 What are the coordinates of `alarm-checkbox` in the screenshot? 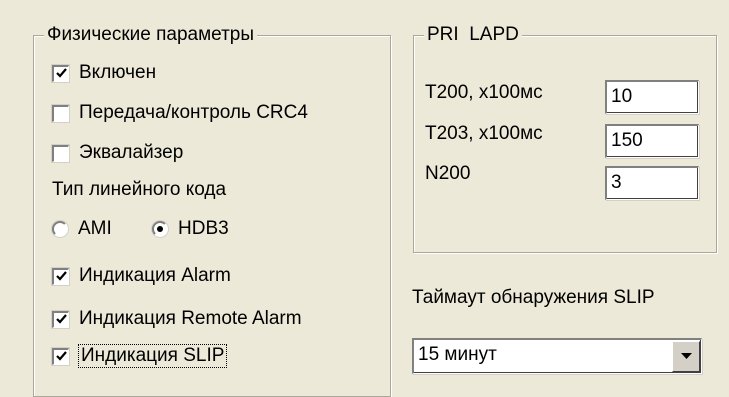 It's located at (60, 276).